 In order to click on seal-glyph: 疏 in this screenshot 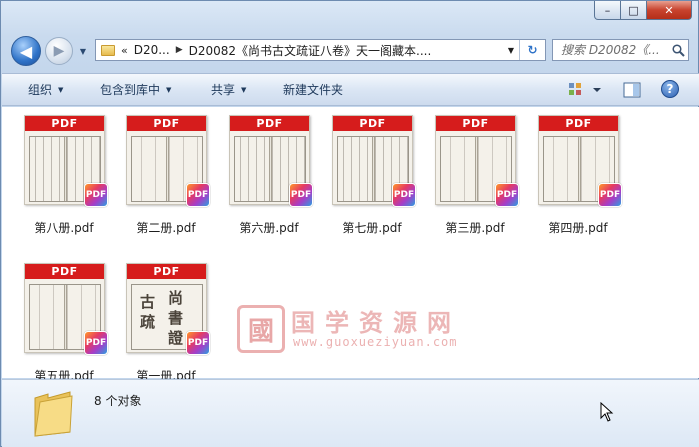, I will do `click(148, 322)`.